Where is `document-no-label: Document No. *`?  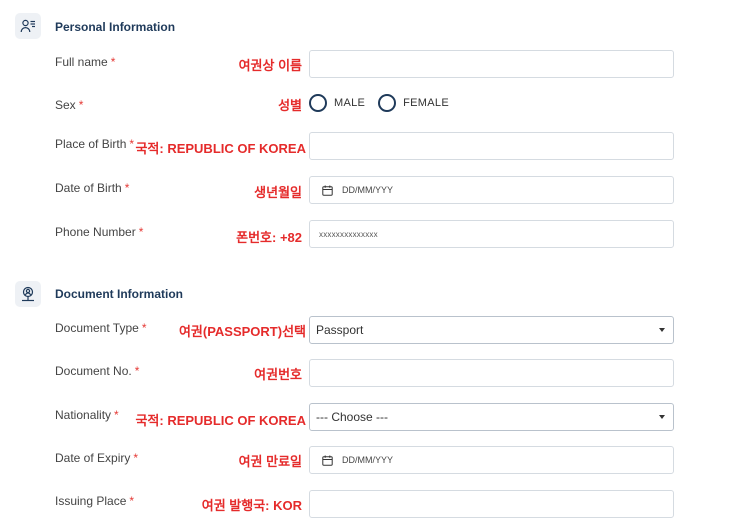
document-no-label: Document No. * is located at coordinates (97, 371).